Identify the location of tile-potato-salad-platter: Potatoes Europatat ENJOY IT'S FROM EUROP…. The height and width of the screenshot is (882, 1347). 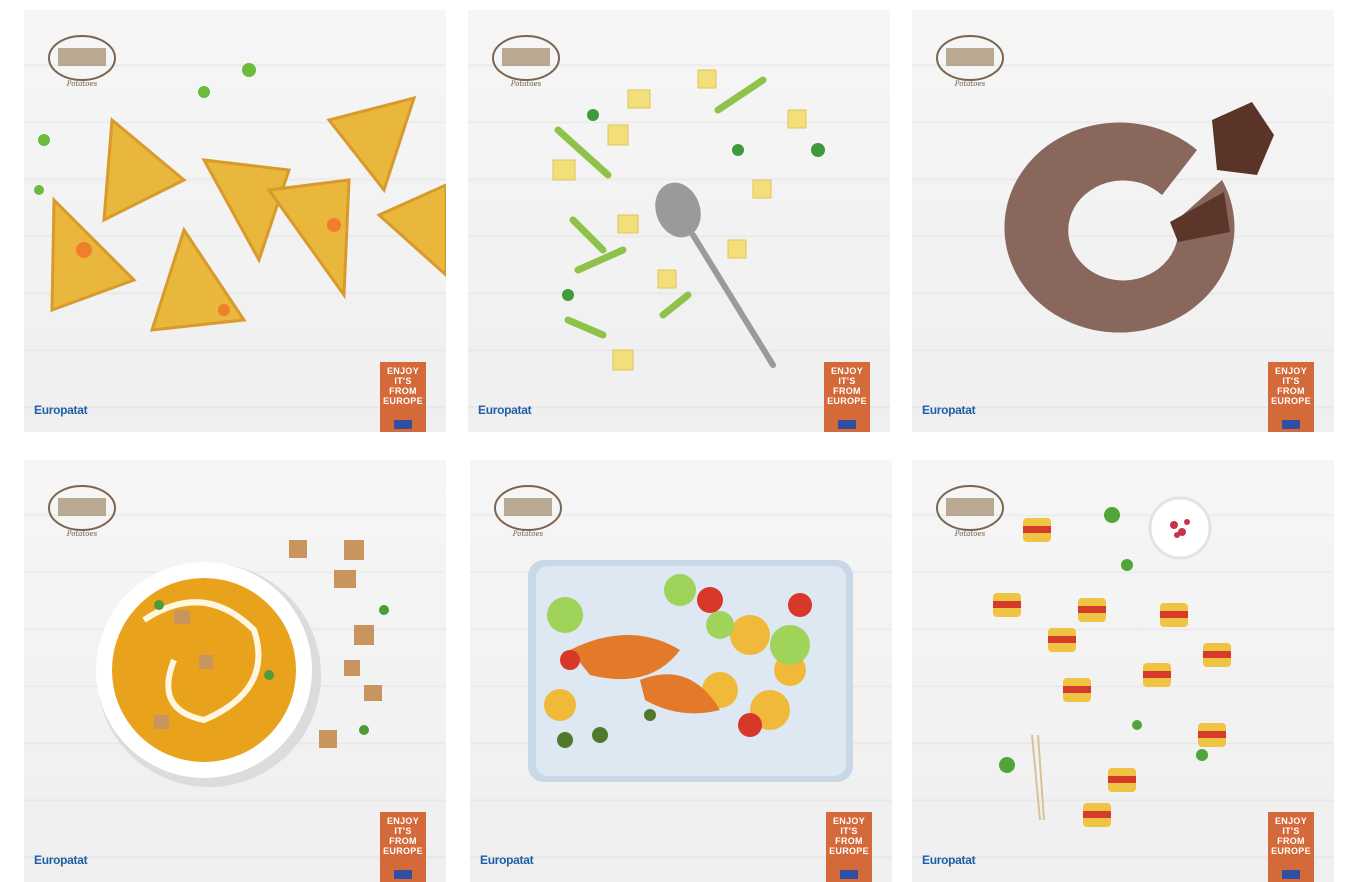
(681, 671).